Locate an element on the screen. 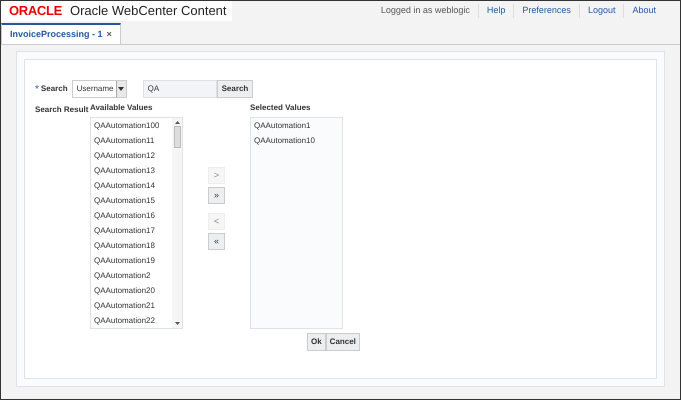  list-item: QAAutomation18 is located at coordinates (133, 245).